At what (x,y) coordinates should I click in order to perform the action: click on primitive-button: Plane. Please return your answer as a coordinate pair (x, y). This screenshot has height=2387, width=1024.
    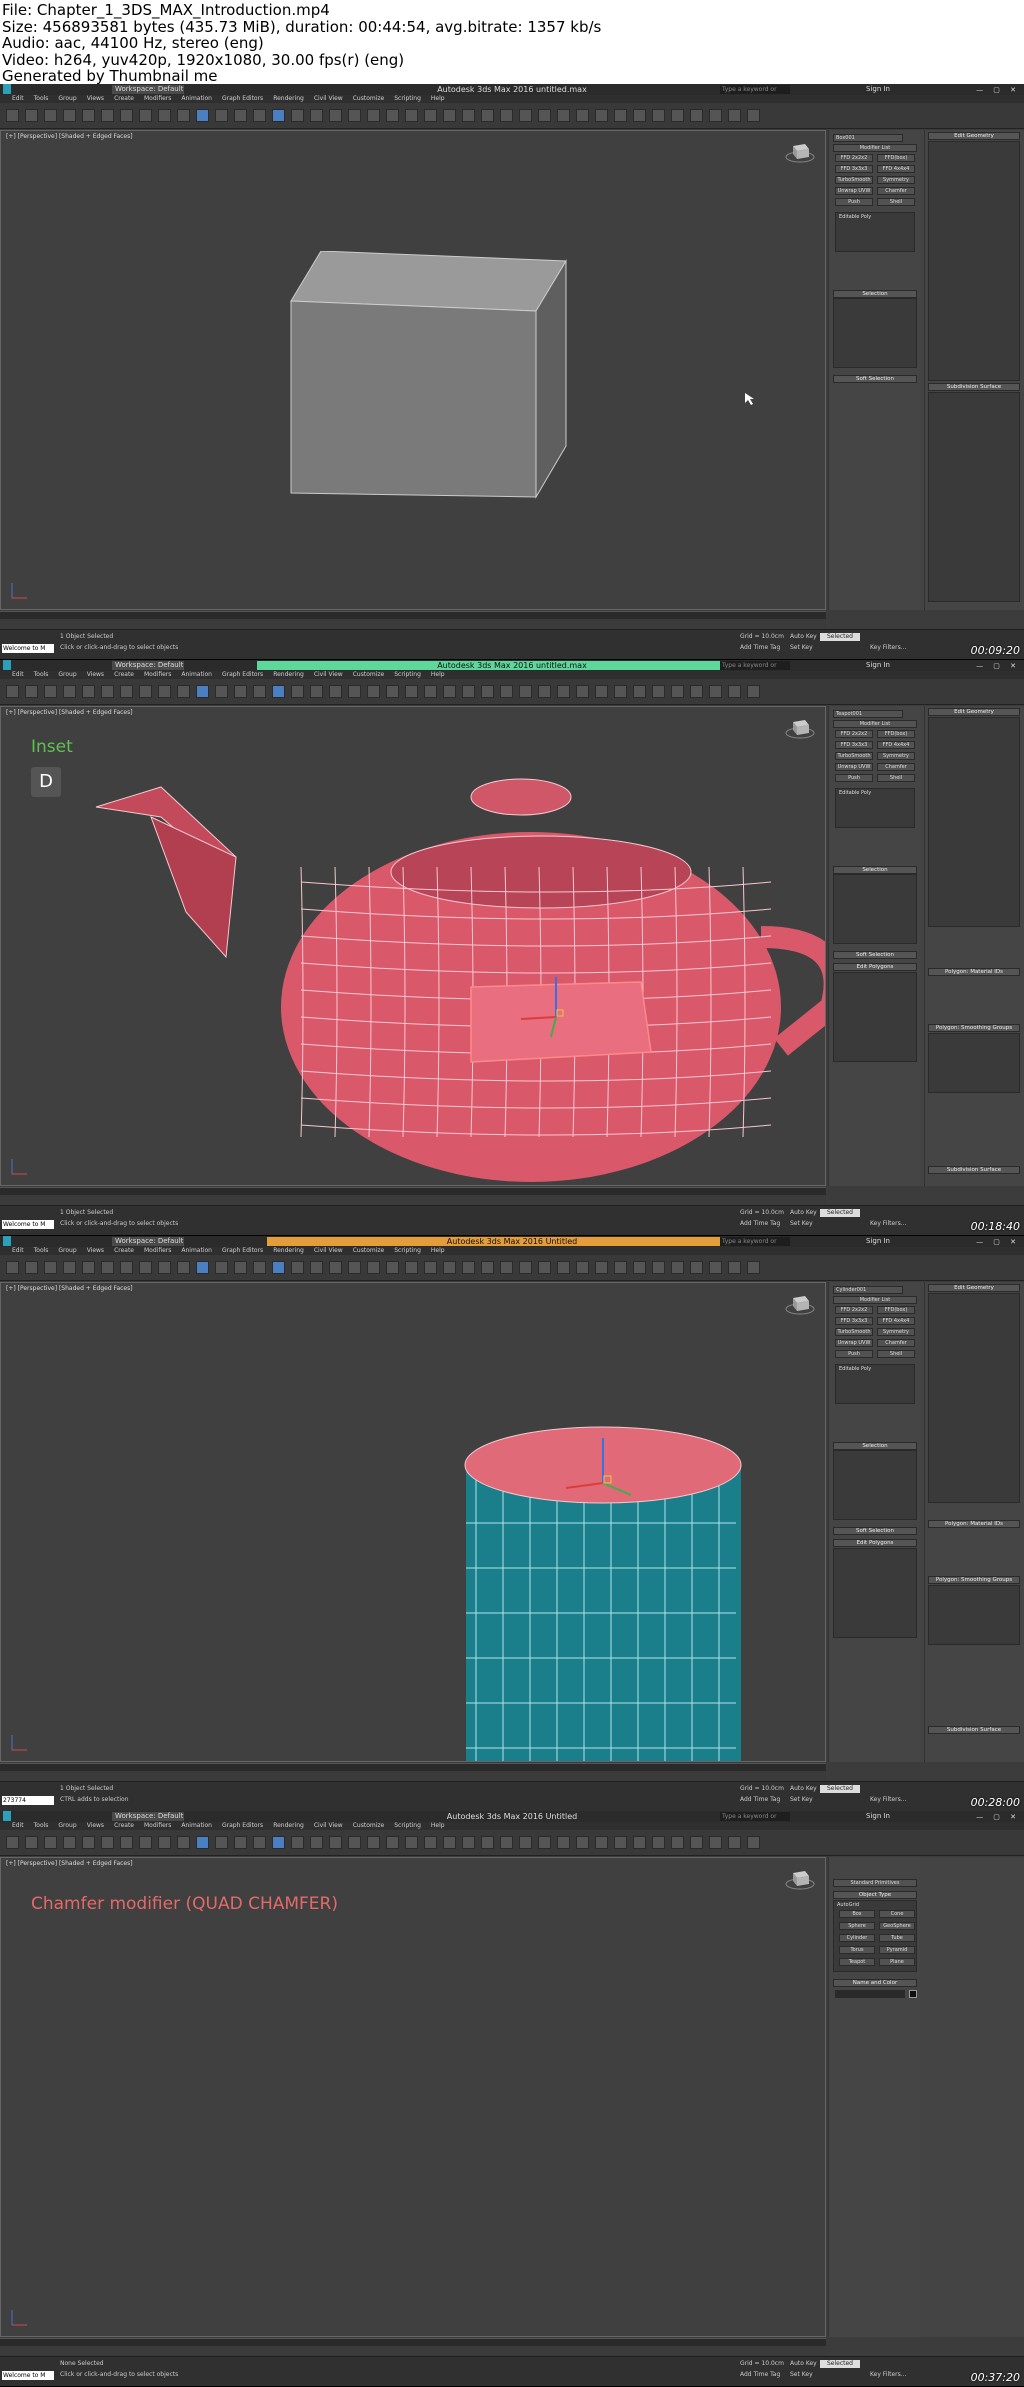
    Looking at the image, I should click on (897, 1962).